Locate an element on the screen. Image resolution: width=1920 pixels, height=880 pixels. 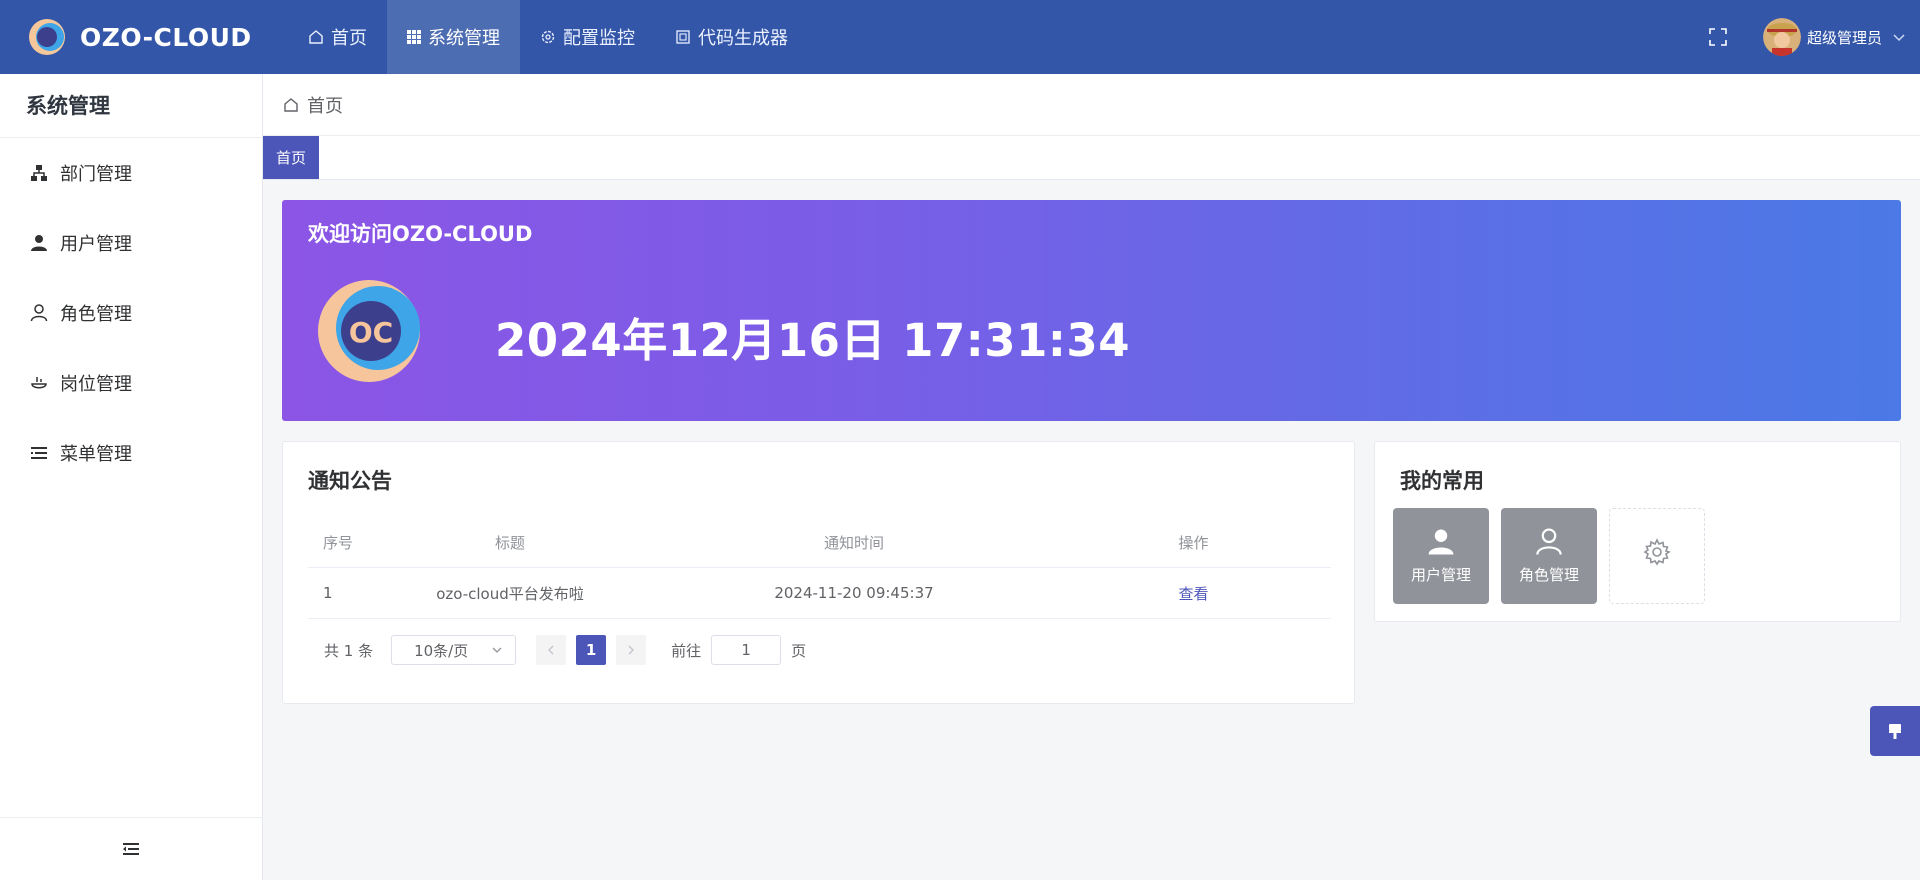
page-size-select: 10条/页 is located at coordinates (454, 650).